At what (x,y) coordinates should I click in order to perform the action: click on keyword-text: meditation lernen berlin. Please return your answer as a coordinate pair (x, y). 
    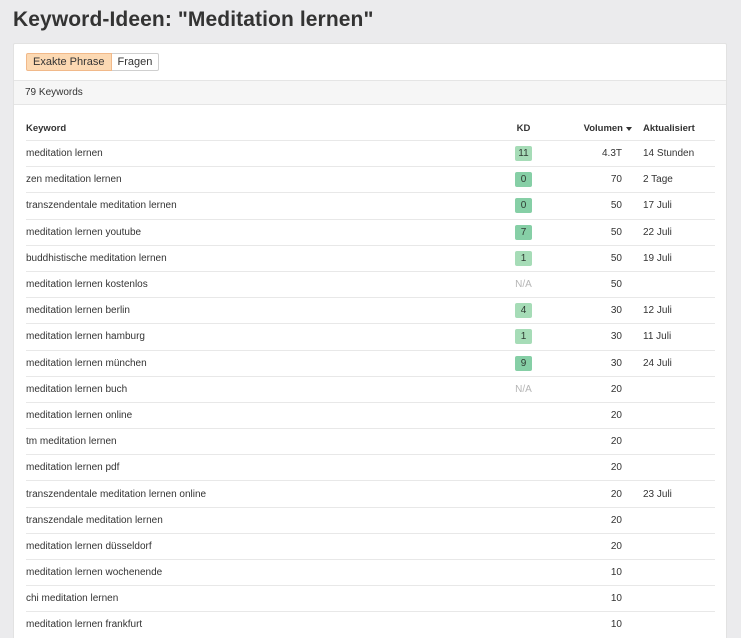
    Looking at the image, I should click on (78, 310).